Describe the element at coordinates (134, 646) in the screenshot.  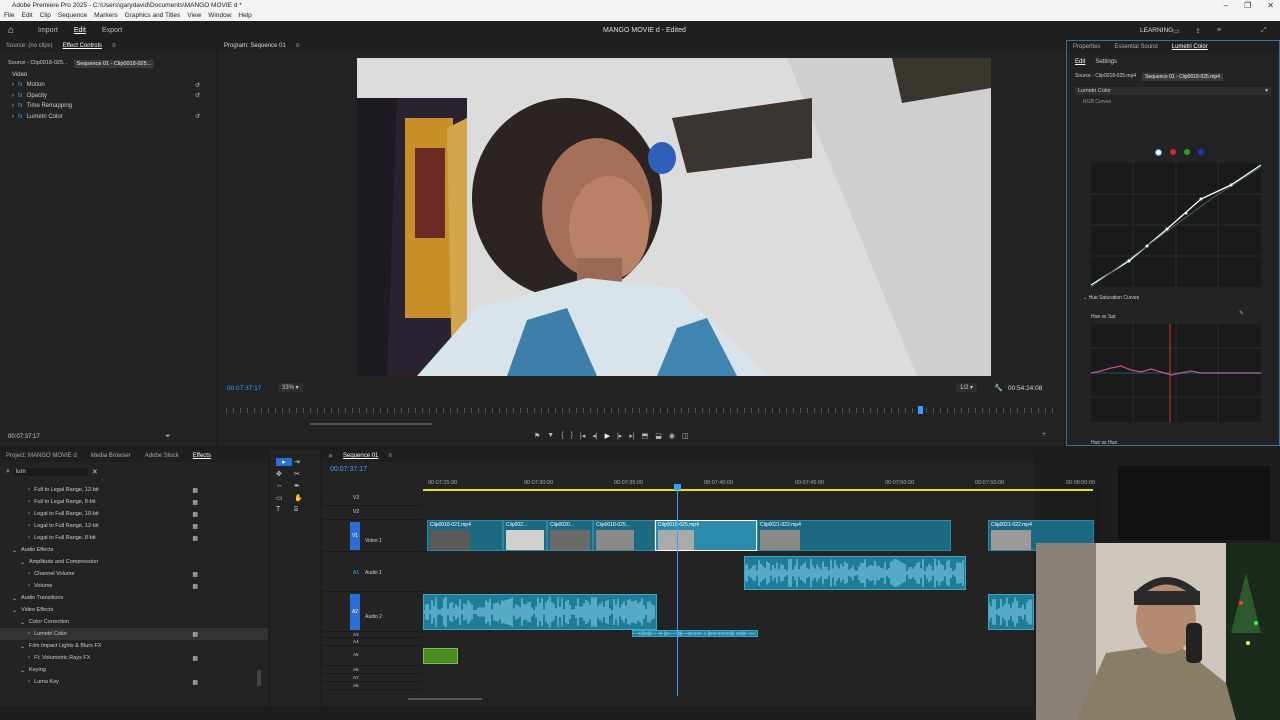
I see `effects-tree-item: ⌄ Film Impact Lights & Blurs FX` at that location.